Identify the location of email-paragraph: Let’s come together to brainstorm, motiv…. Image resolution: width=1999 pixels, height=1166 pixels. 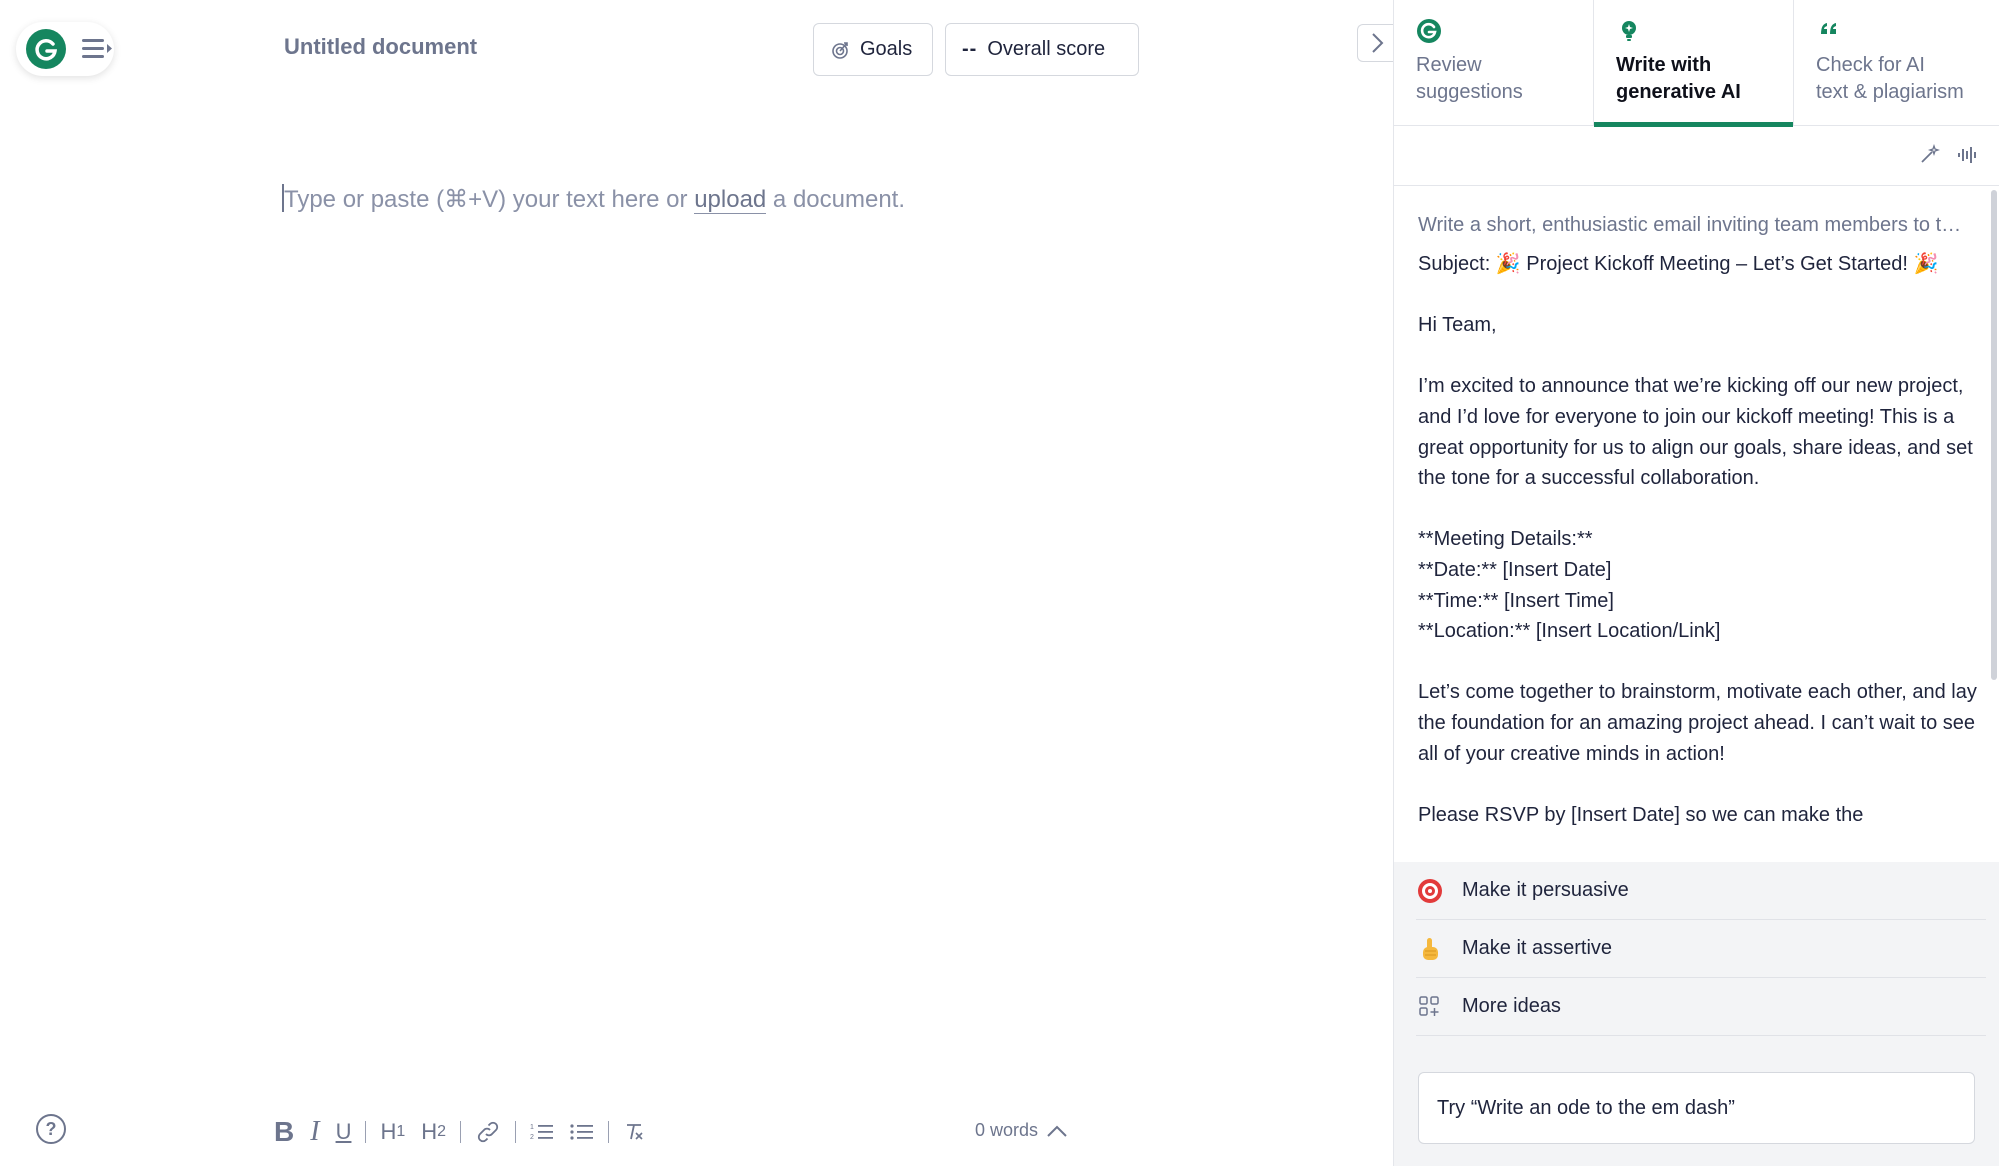
(1697, 723).